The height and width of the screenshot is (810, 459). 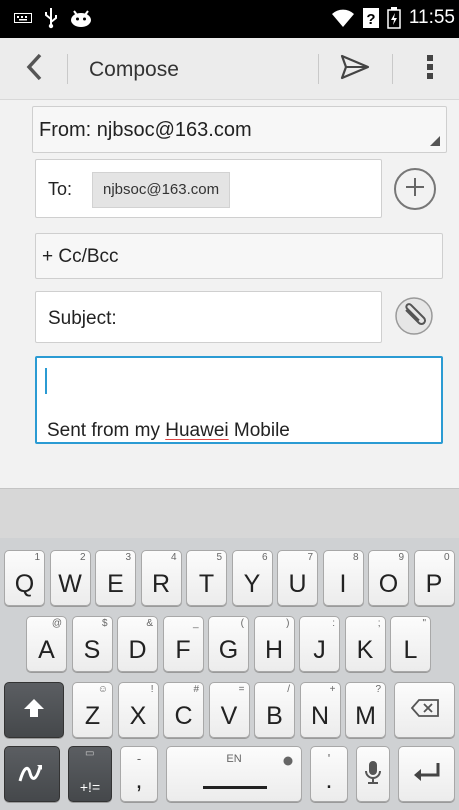 I want to click on key-x: ! X, so click(x=138, y=710).